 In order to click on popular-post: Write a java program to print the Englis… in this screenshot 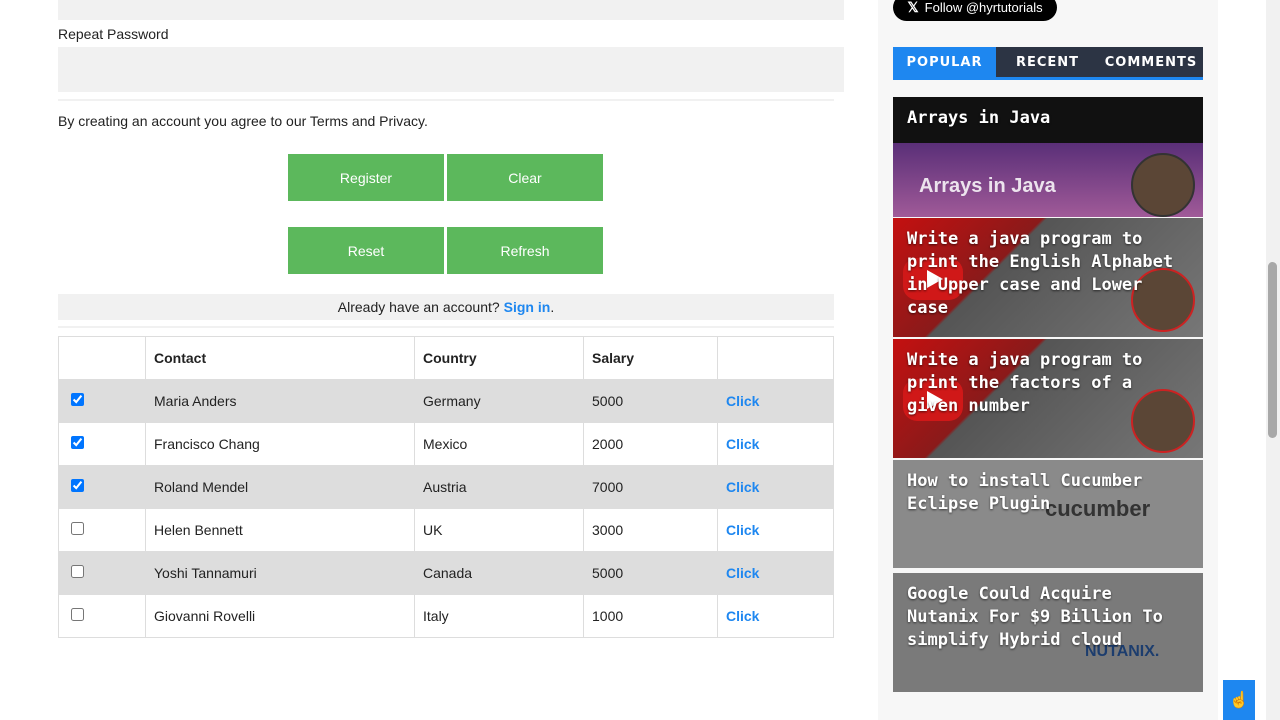, I will do `click(1048, 277)`.